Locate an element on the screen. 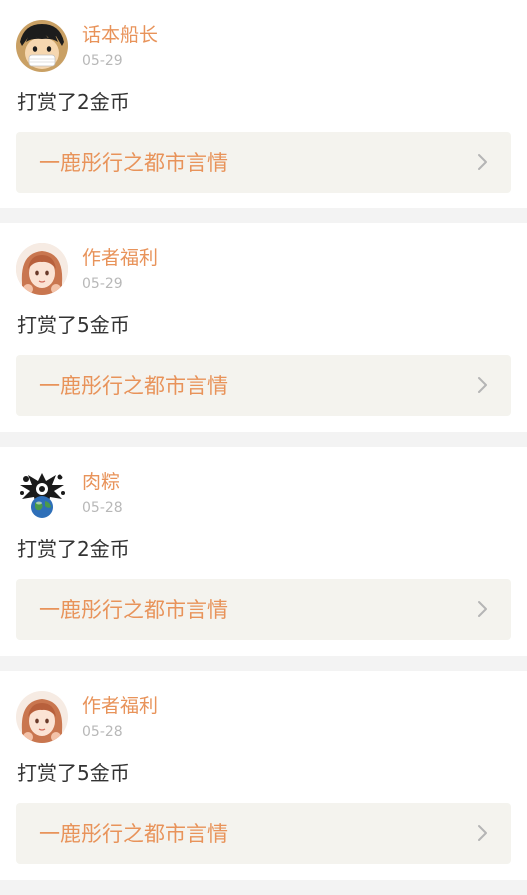  user-name: 肉粽 is located at coordinates (101, 482).